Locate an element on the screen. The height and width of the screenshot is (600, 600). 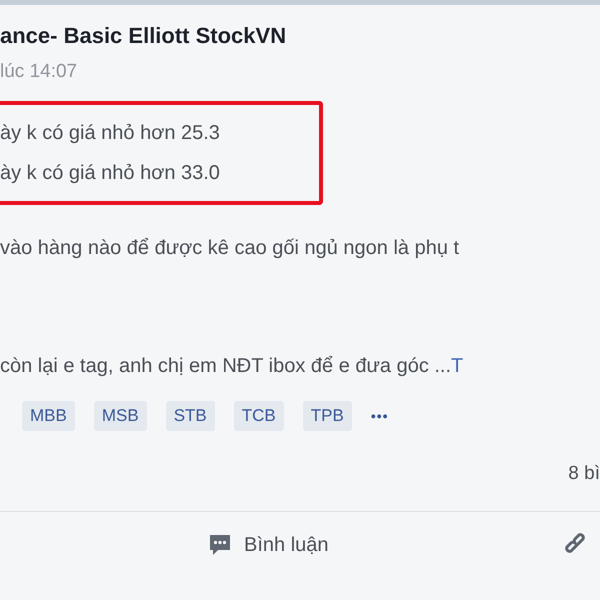
stock-tag: MBB is located at coordinates (48, 416).